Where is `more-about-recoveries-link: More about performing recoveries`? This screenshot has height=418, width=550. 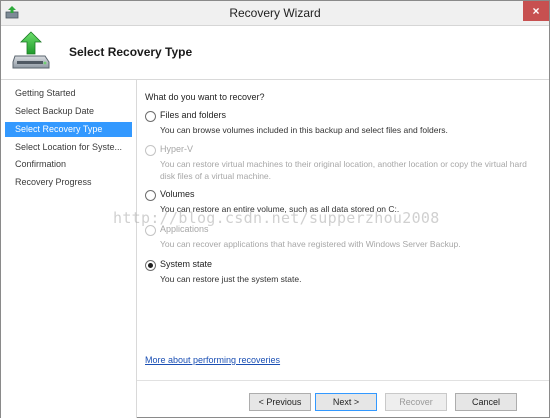 more-about-recoveries-link: More about performing recoveries is located at coordinates (212, 360).